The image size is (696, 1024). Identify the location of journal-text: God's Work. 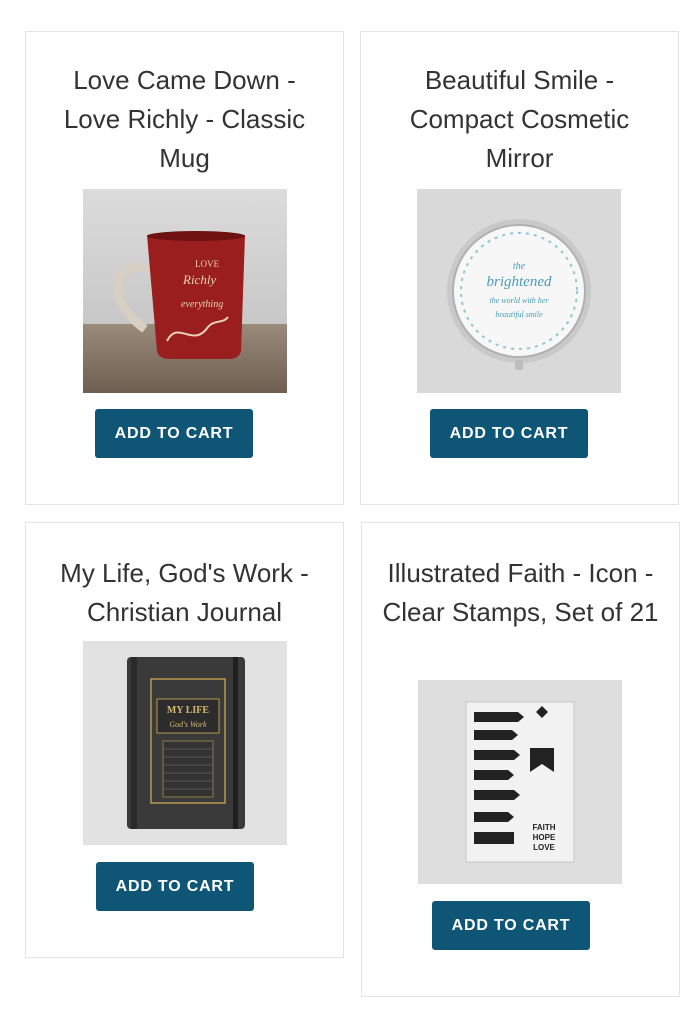
(188, 724).